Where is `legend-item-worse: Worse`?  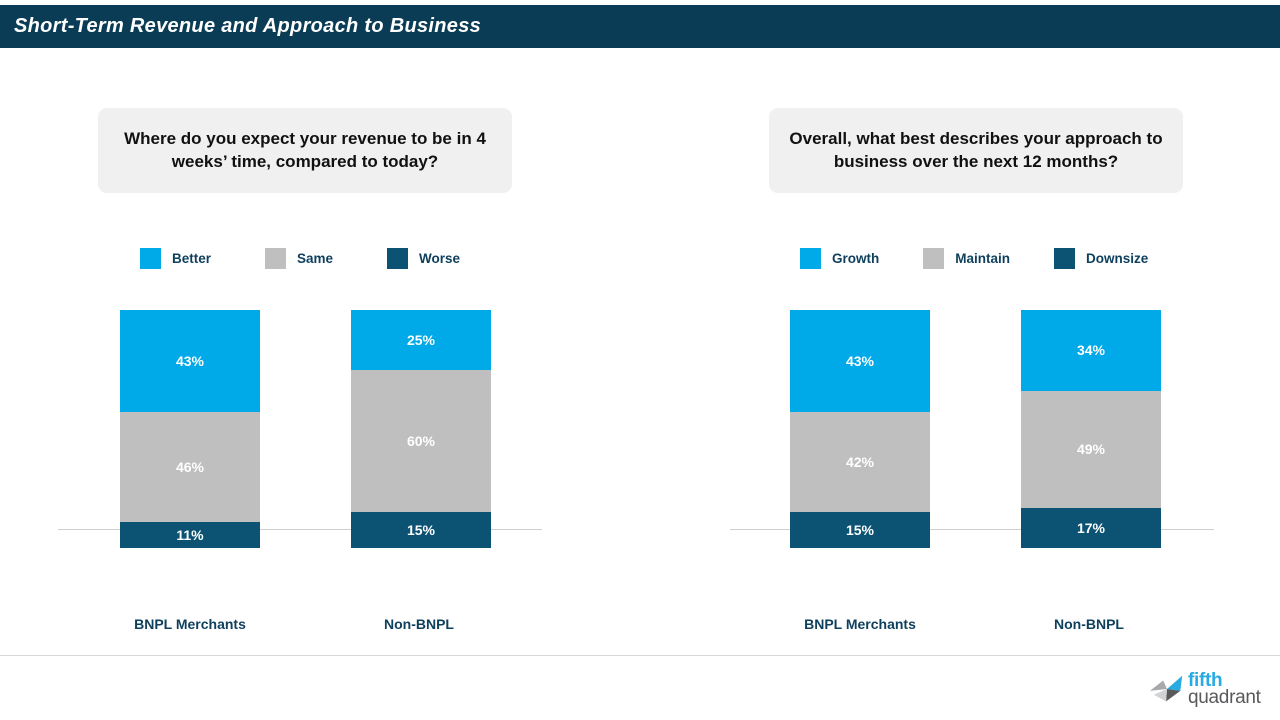 legend-item-worse: Worse is located at coordinates (423, 258).